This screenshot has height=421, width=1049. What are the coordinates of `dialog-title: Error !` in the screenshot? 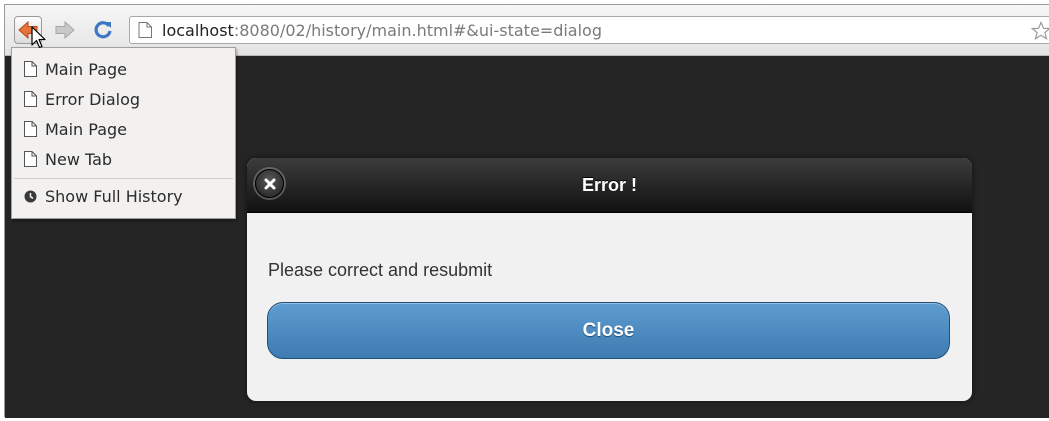 It's located at (609, 184).